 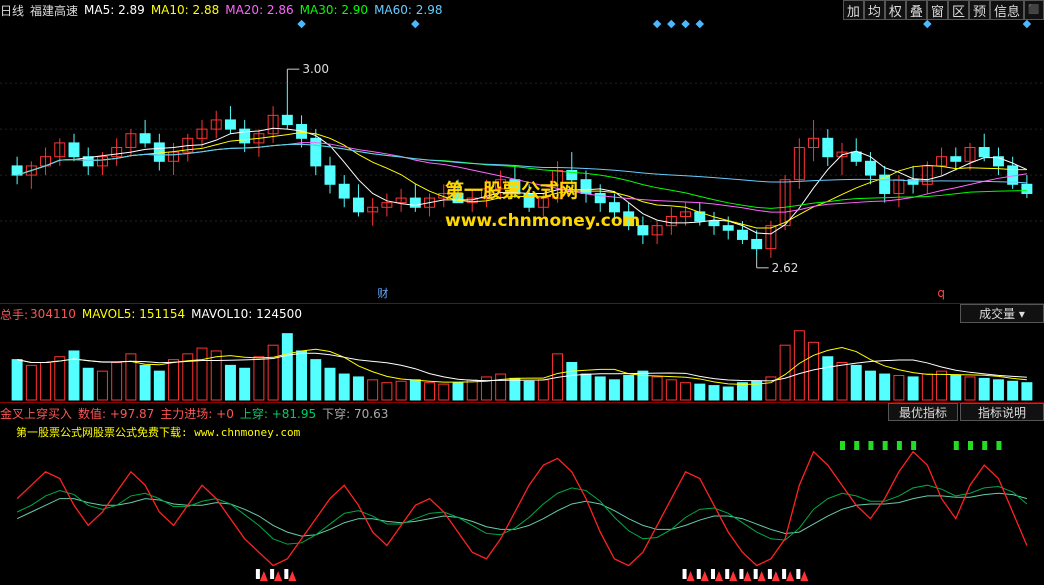 I want to click on up-cross: 上穿: +81.95, so click(x=278, y=413).